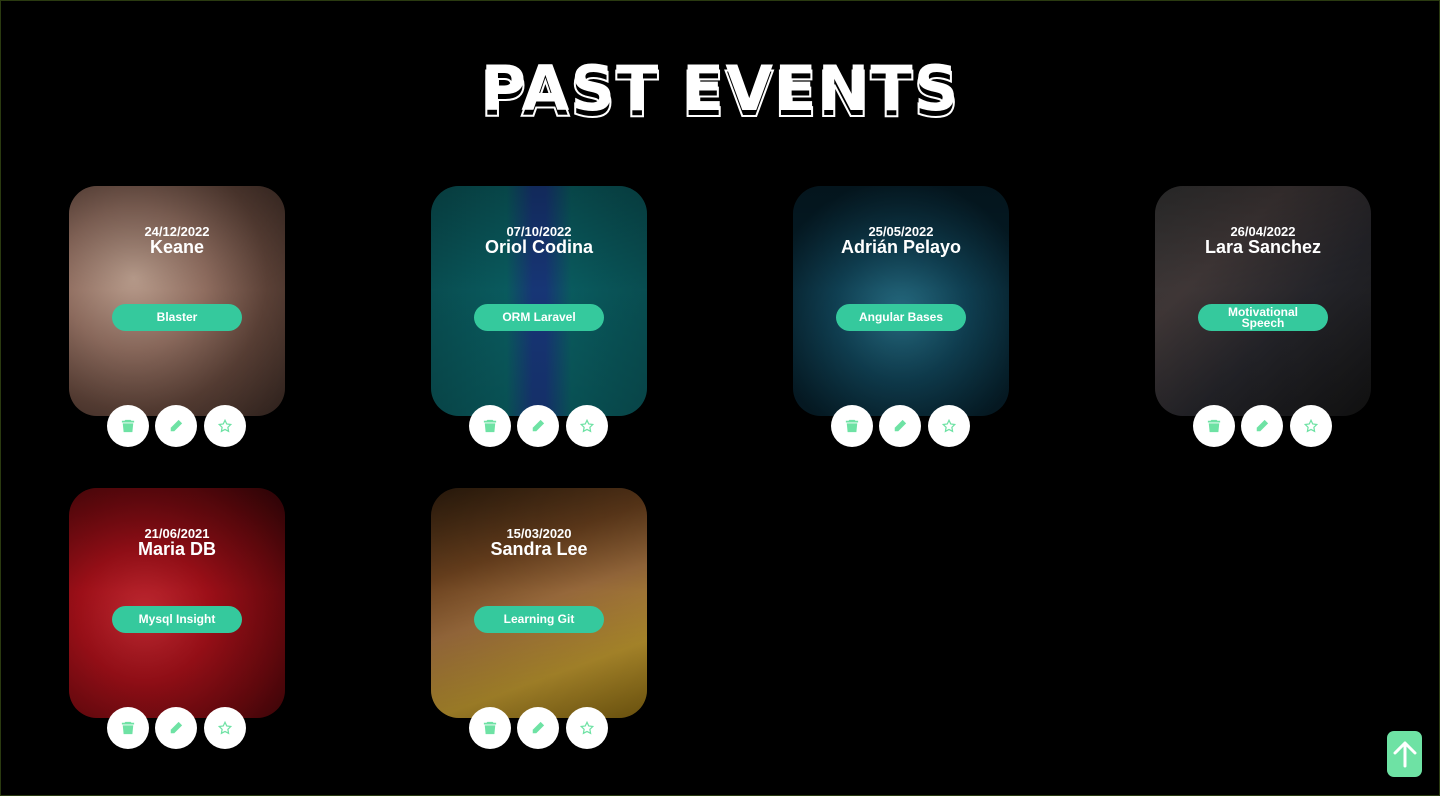 This screenshot has height=796, width=1440. I want to click on event-topic-badge: Motivational Speech, so click(1263, 317).